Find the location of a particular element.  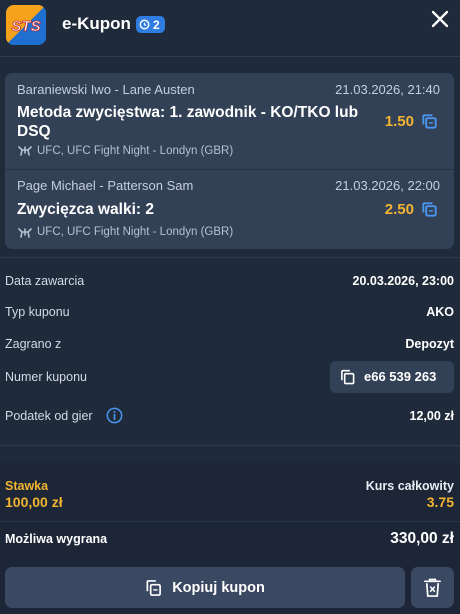

page-title: e-Kupon is located at coordinates (96, 23).